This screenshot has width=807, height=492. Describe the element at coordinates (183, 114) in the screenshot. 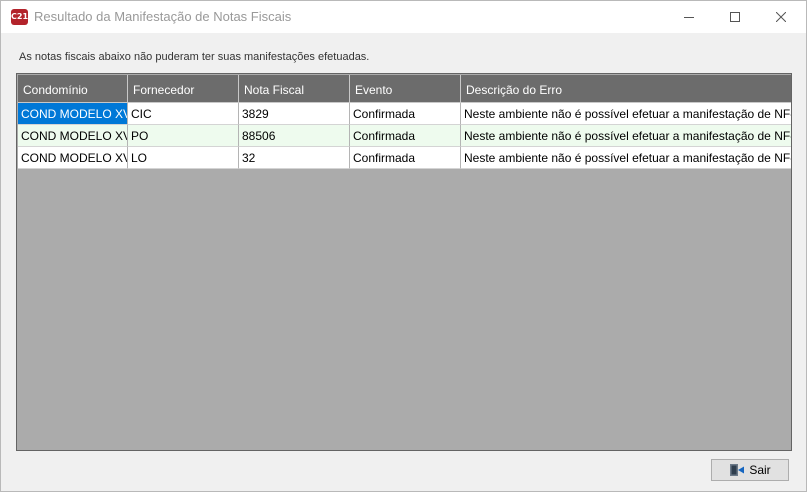

I see `cell-fornecedor: CIC` at that location.